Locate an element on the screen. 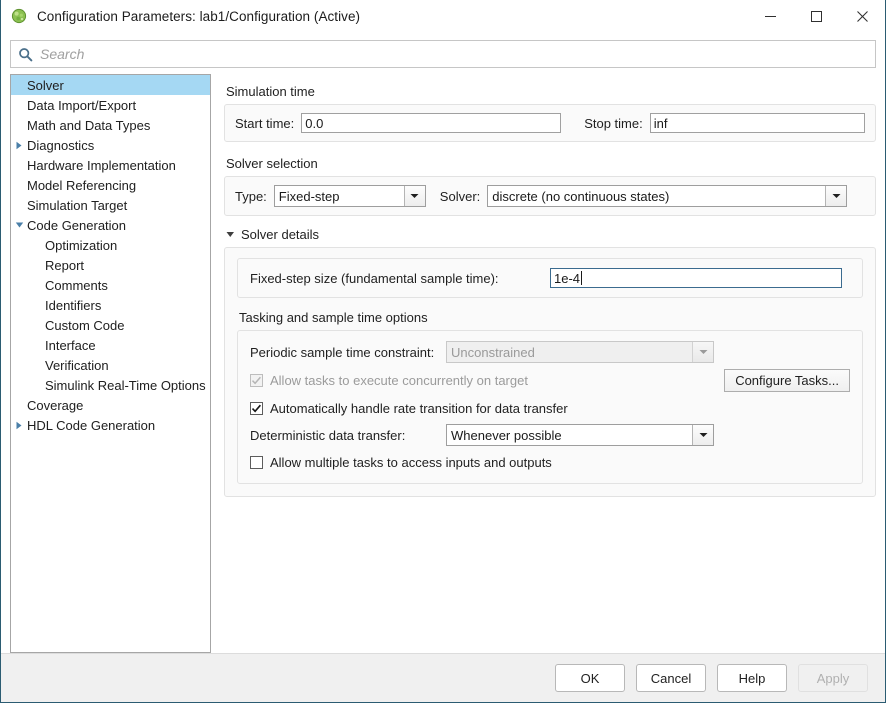 The image size is (886, 703). tree-item-label: Coverage is located at coordinates (55, 405).